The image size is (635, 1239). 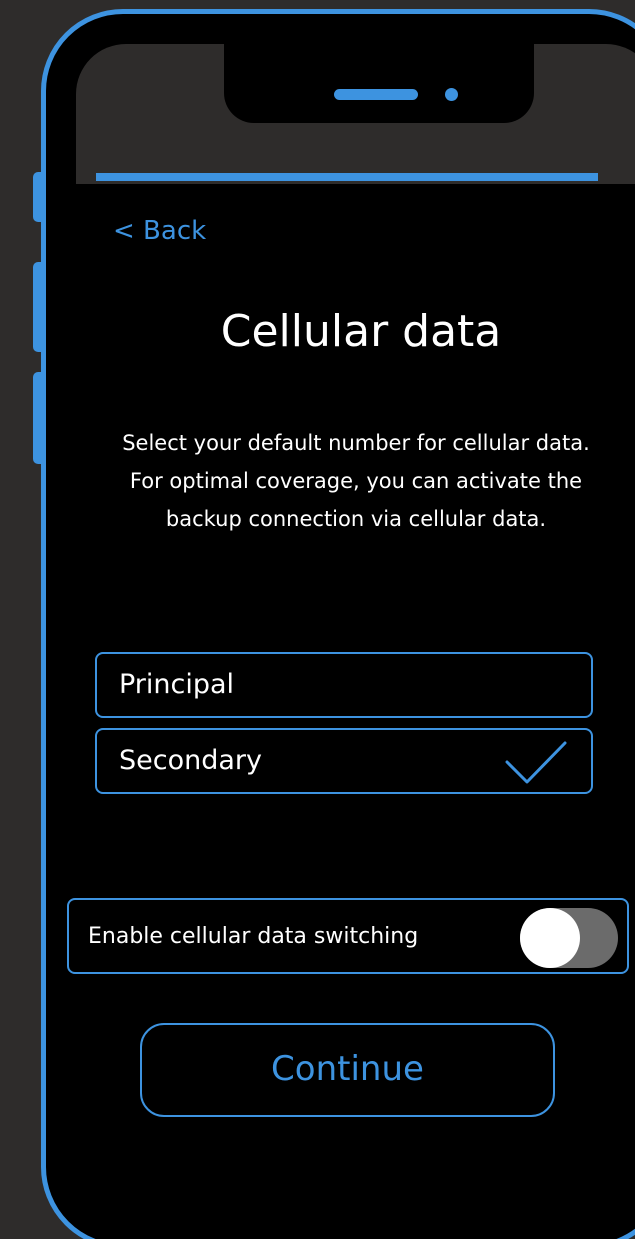 I want to click on option-principal: Principal, so click(x=344, y=685).